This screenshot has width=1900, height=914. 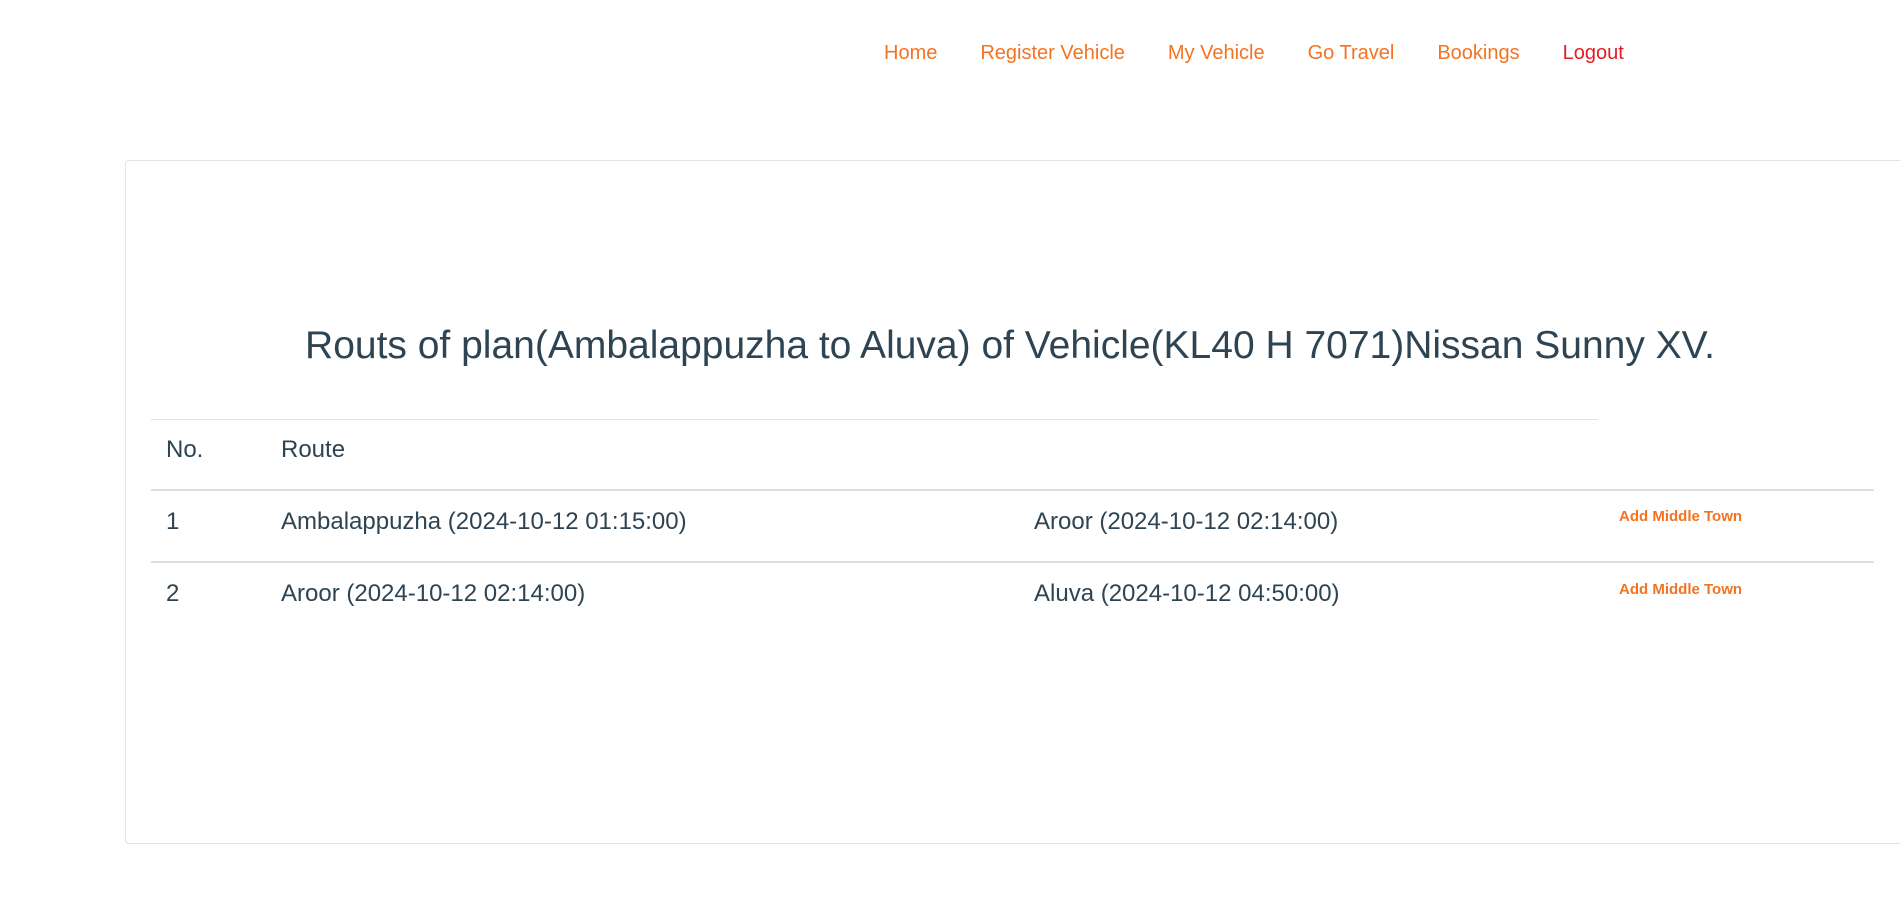 What do you see at coordinates (173, 593) in the screenshot?
I see `row-number: 2` at bounding box center [173, 593].